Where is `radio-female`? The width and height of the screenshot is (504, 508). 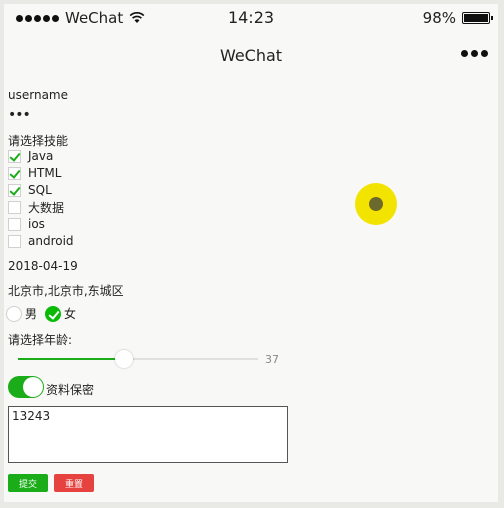 radio-female is located at coordinates (53, 313).